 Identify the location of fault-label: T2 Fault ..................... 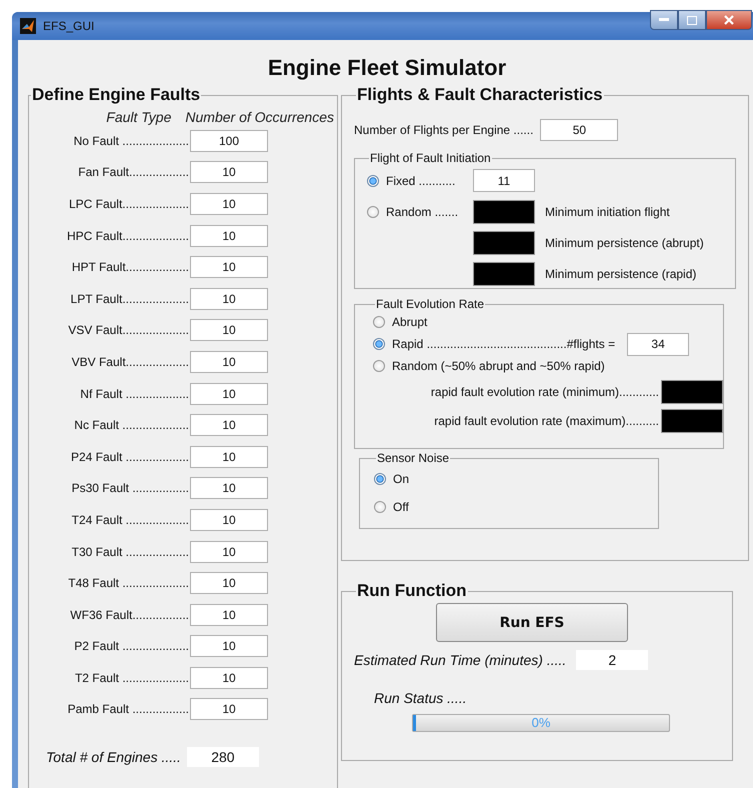
(132, 677).